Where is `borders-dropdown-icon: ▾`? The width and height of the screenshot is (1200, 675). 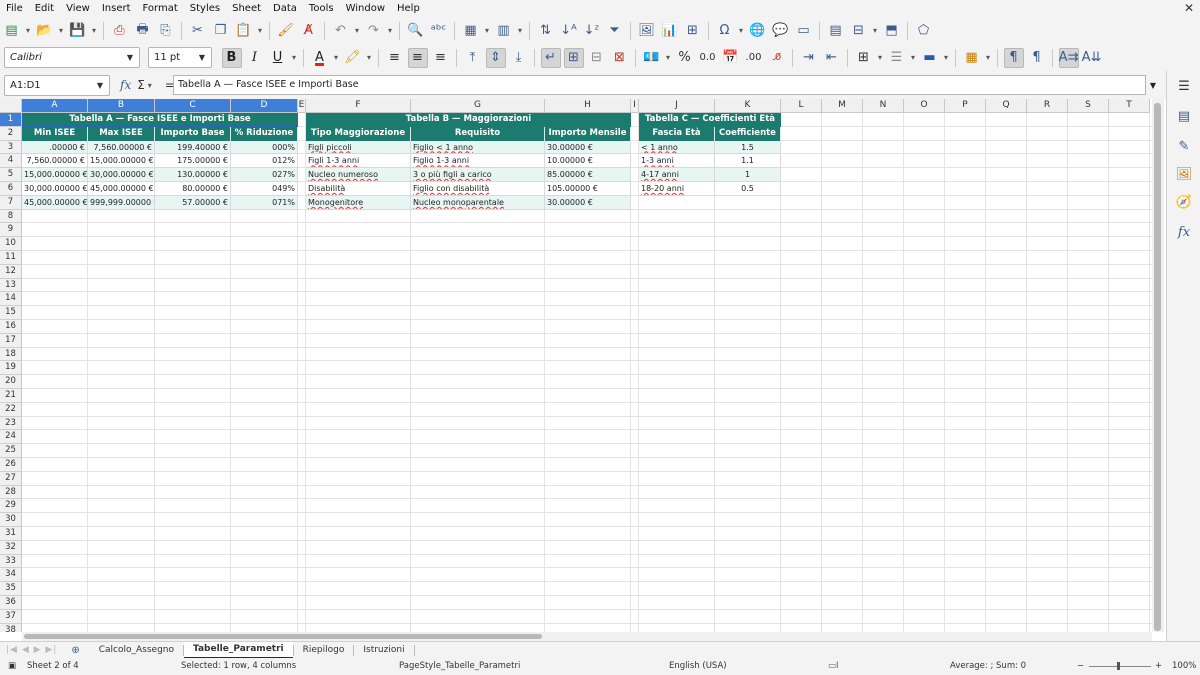 borders-dropdown-icon: ▾ is located at coordinates (880, 58).